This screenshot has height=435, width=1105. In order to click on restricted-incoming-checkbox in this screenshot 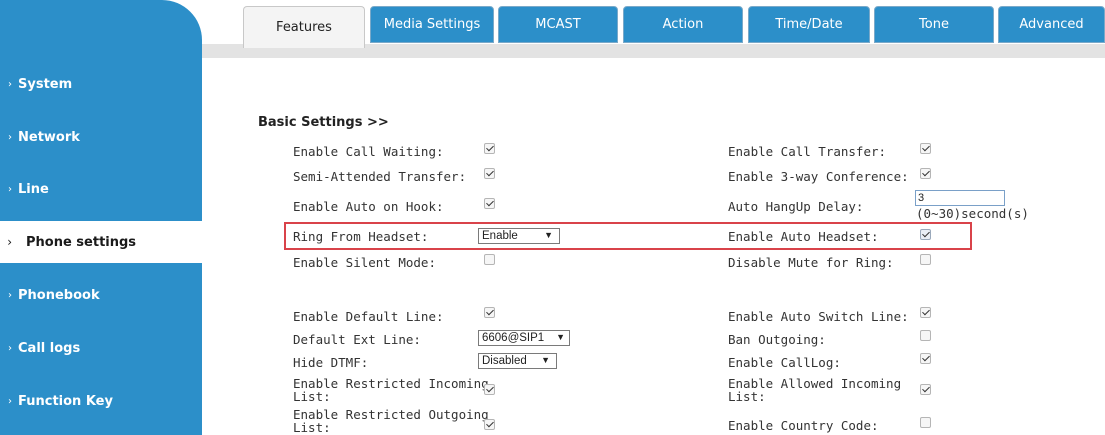, I will do `click(489, 389)`.